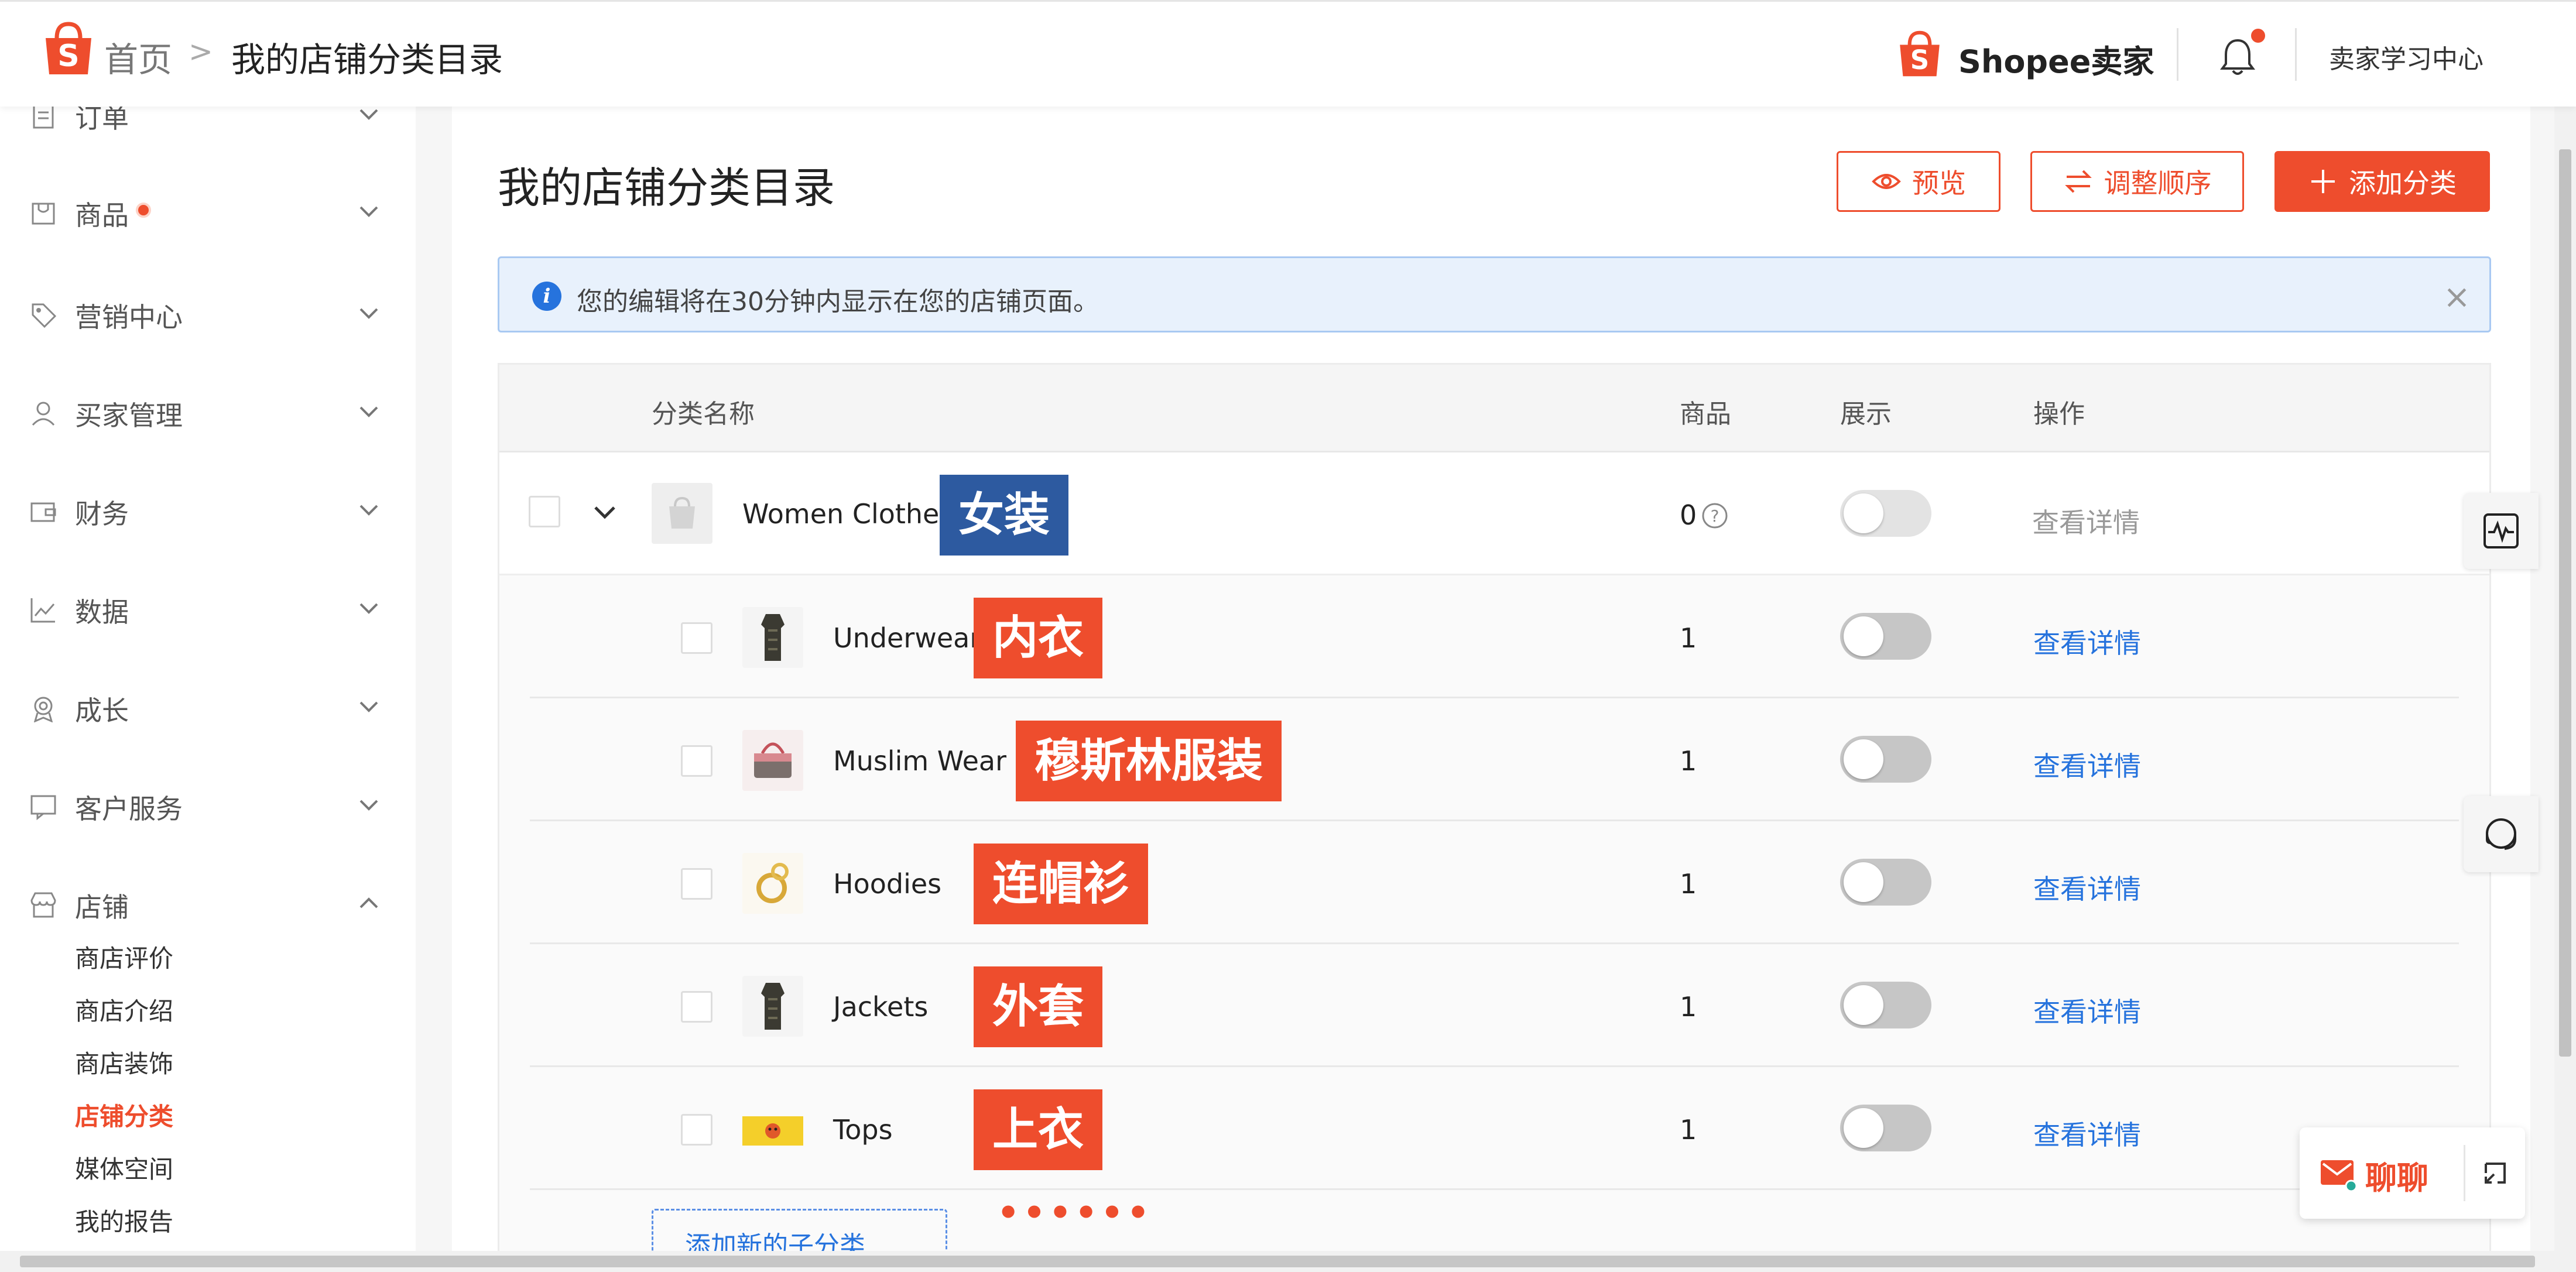  I want to click on pulse-chart-icon, so click(2501, 530).